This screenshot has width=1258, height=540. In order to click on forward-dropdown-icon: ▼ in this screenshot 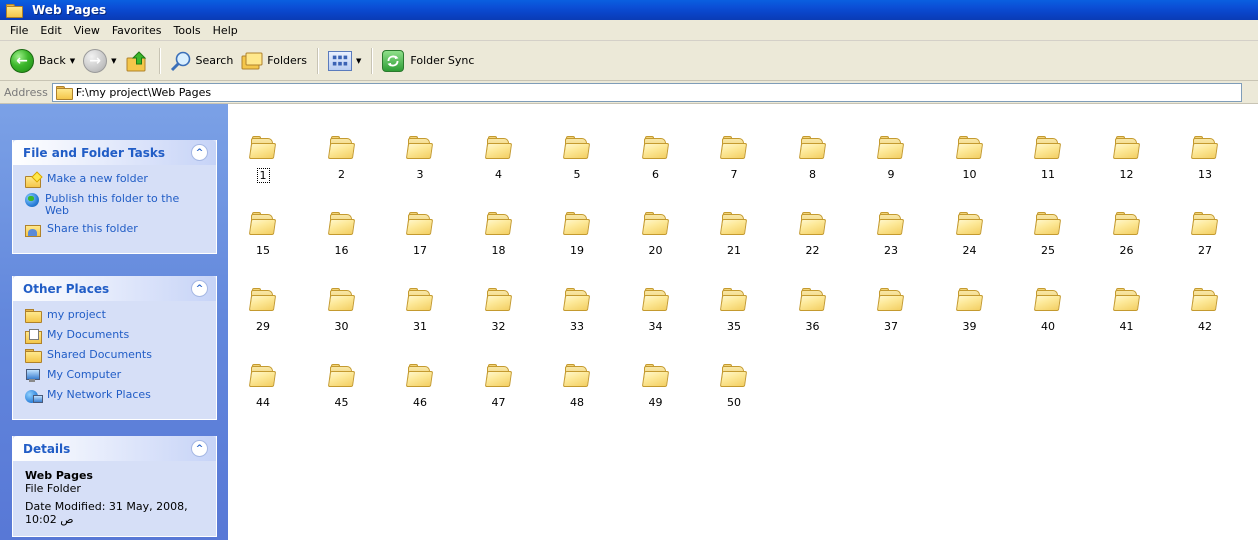, I will do `click(113, 61)`.